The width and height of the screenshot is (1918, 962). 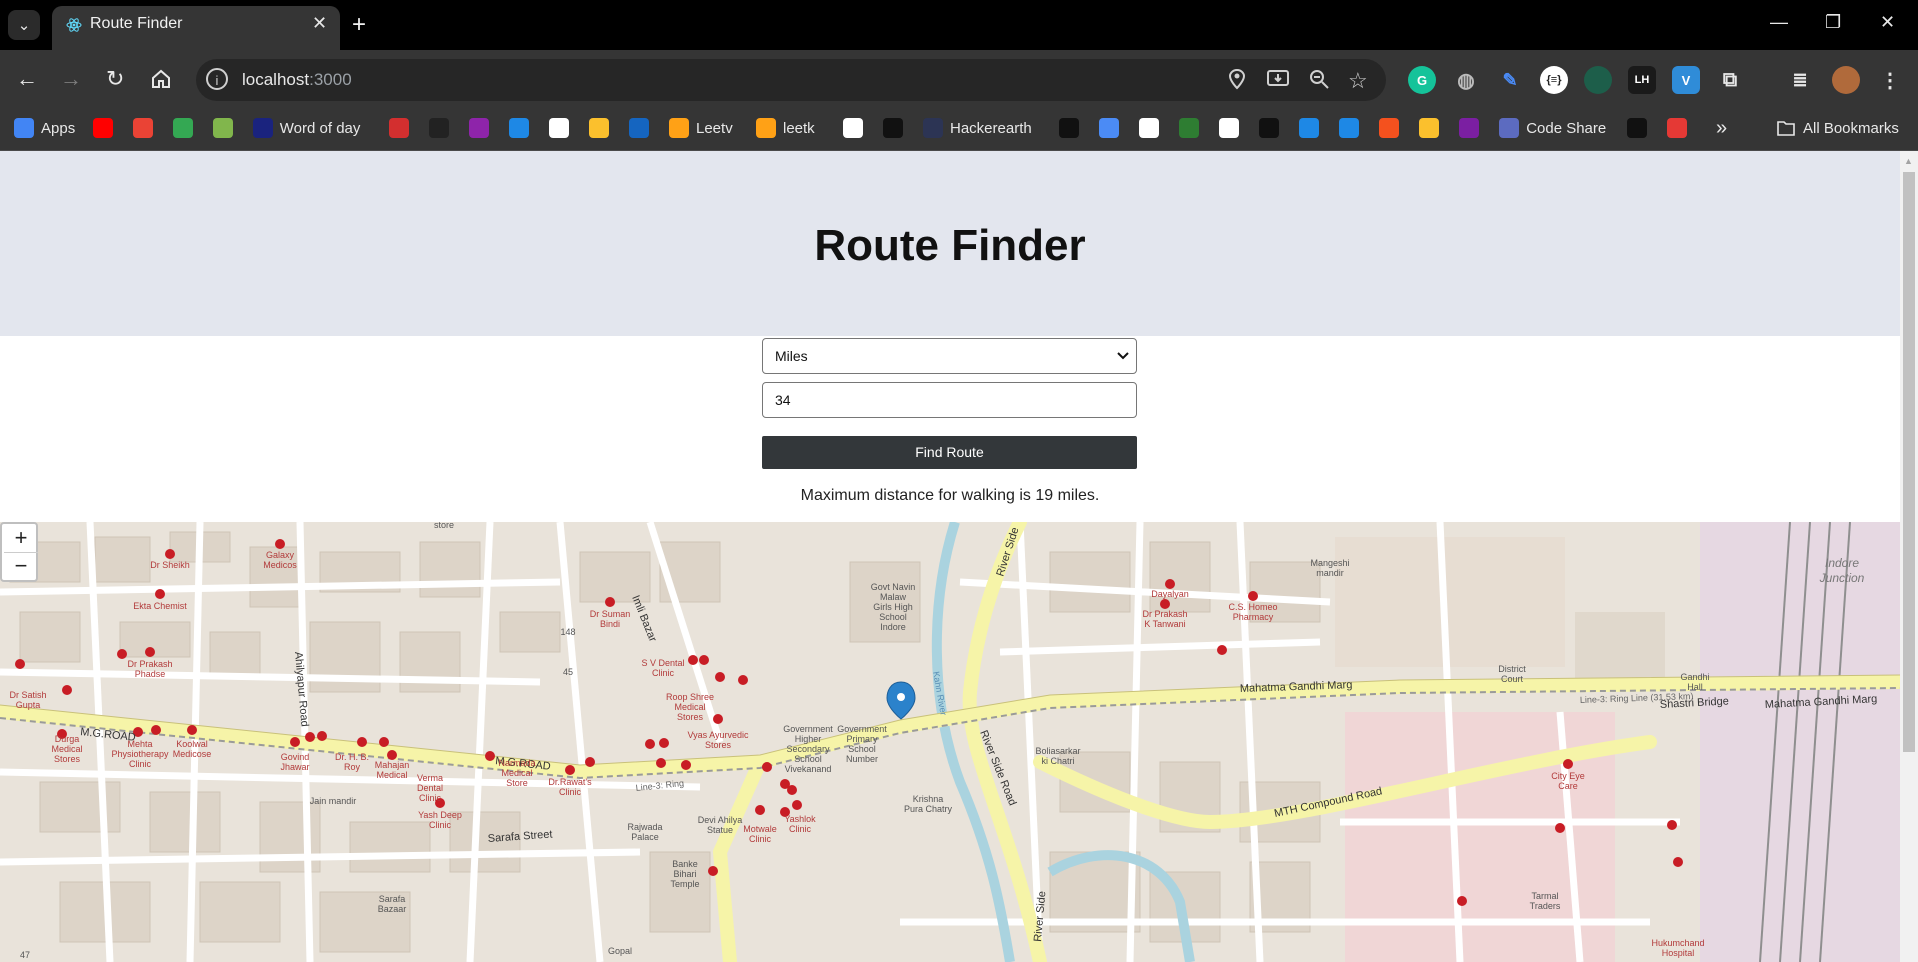 What do you see at coordinates (1890, 80) in the screenshot?
I see `menu-kebab-icon: ⋮` at bounding box center [1890, 80].